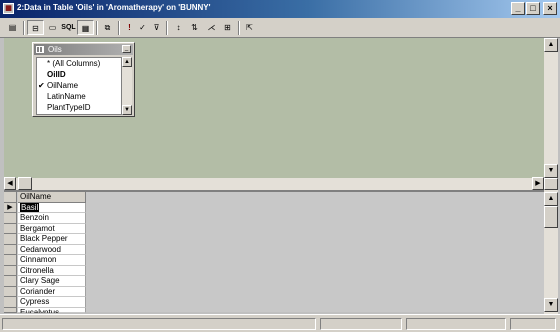 The height and width of the screenshot is (332, 560). I want to click on toolbar: ▤ ⊟ ▭ SQL ▦ ⧉ ! ✓ ⊽ ↕ ⇅ ⋌ ⊞ ⇱, so click(280, 28).